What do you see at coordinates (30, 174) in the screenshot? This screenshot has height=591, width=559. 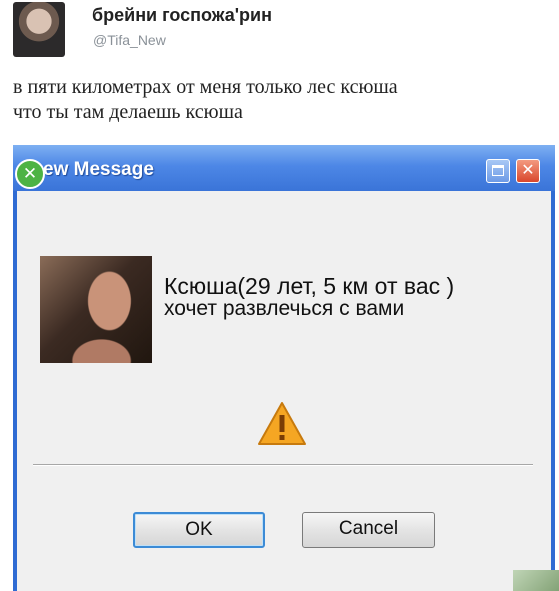 I see `app-icon: ✕` at bounding box center [30, 174].